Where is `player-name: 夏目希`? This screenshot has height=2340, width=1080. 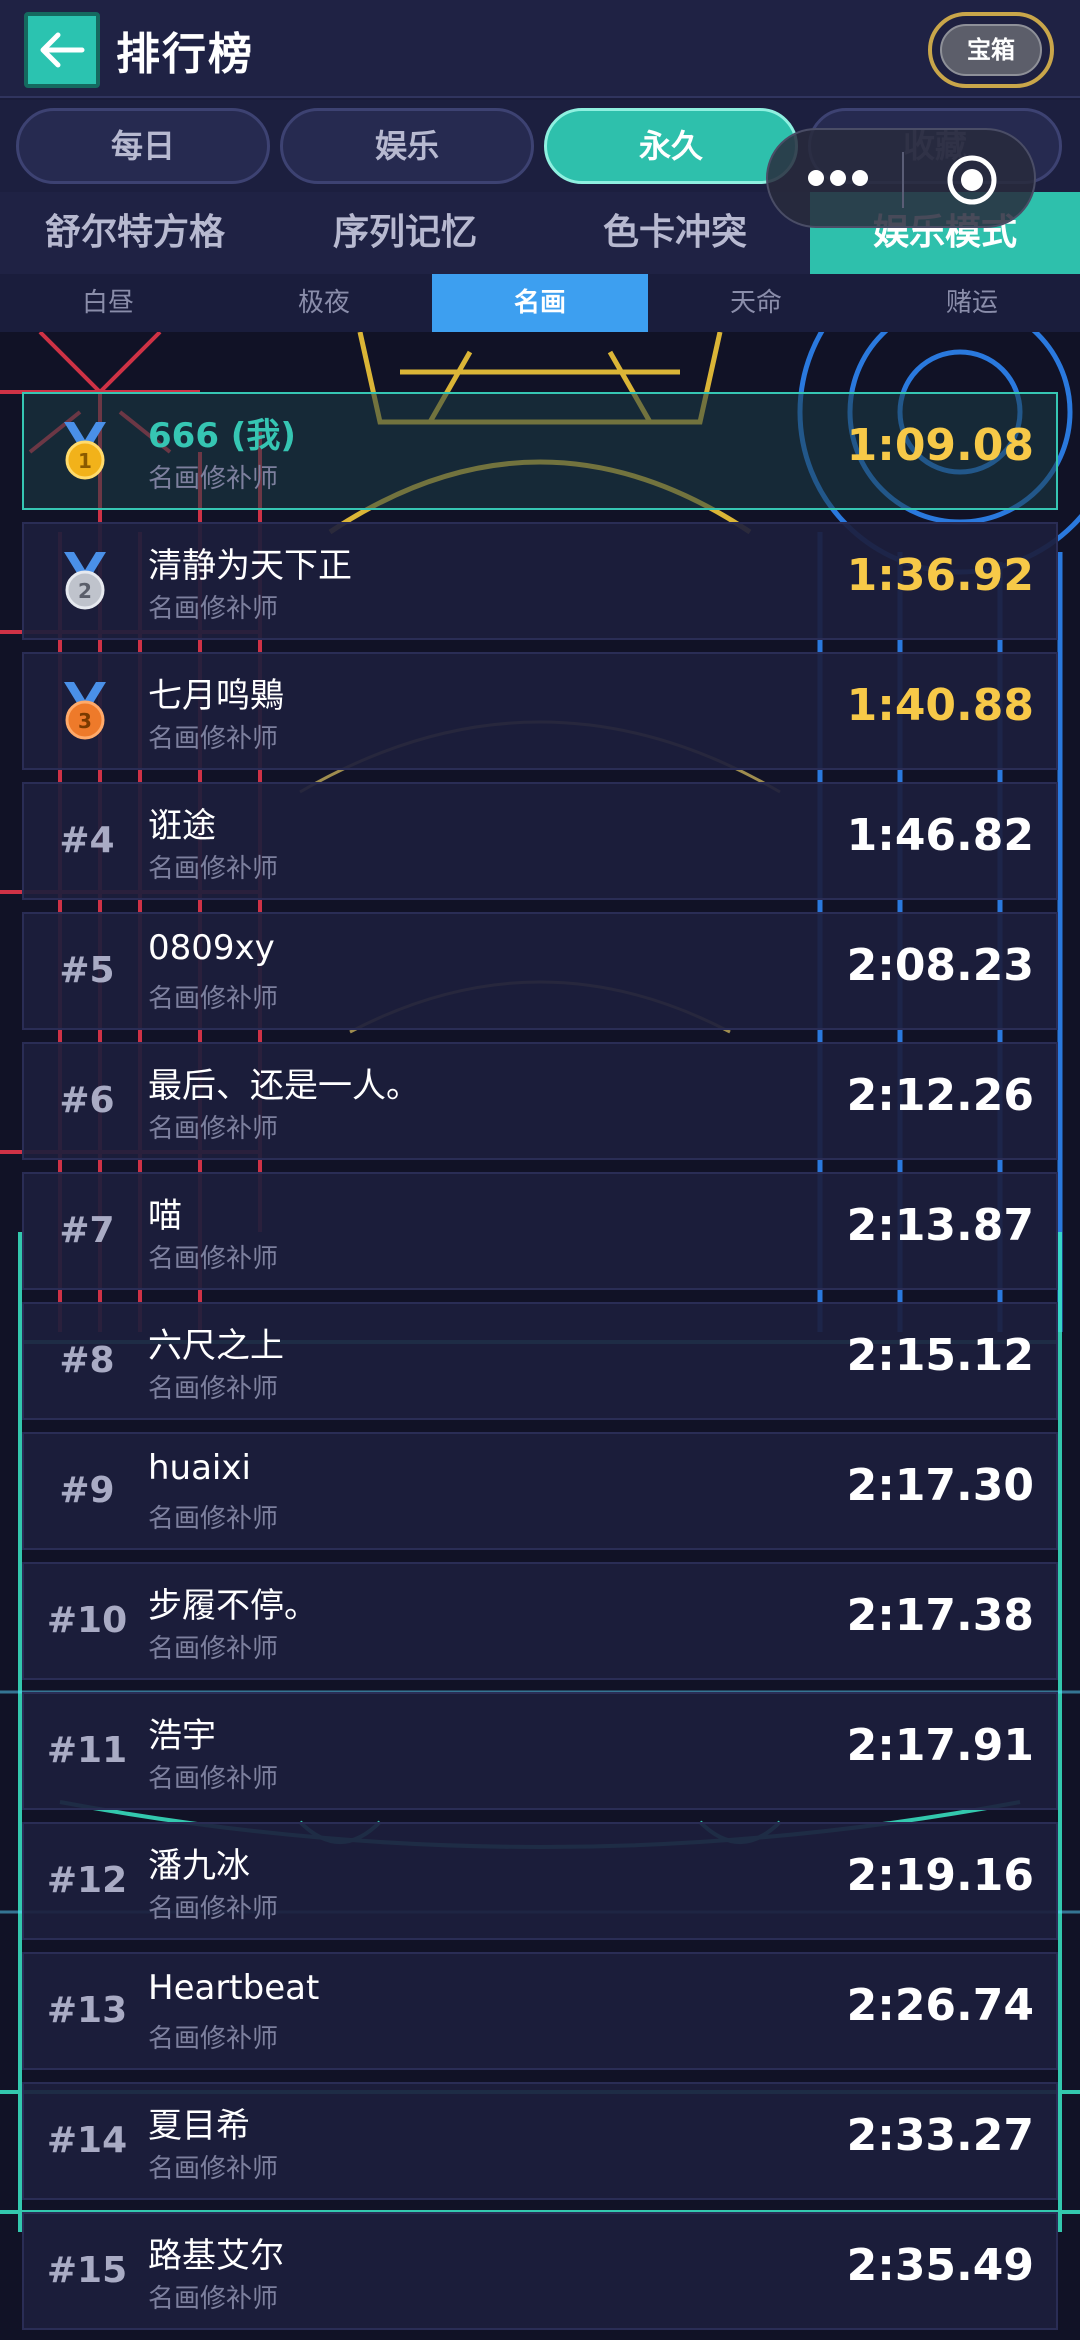 player-name: 夏目希 is located at coordinates (199, 2126).